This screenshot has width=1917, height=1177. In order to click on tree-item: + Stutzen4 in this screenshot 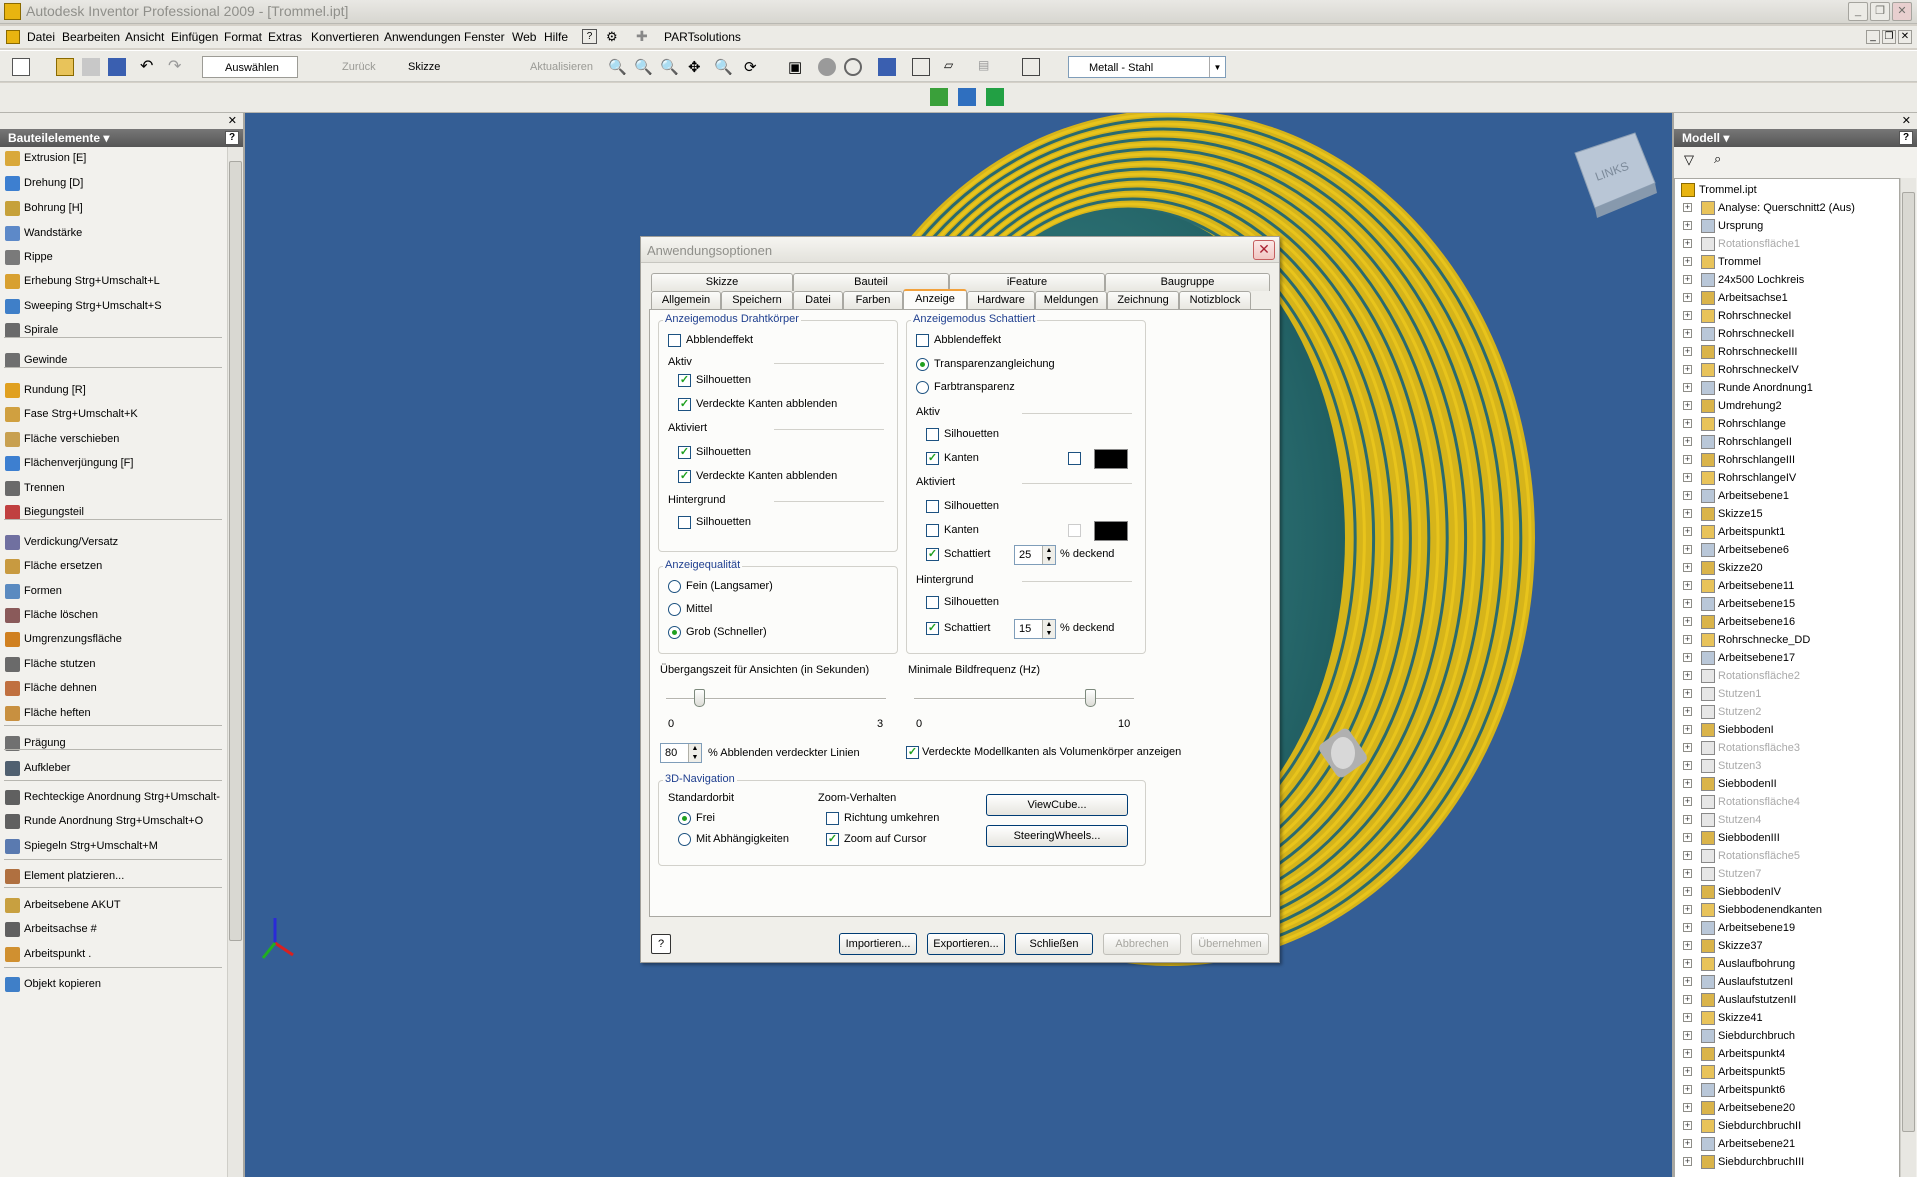, I will do `click(1788, 820)`.